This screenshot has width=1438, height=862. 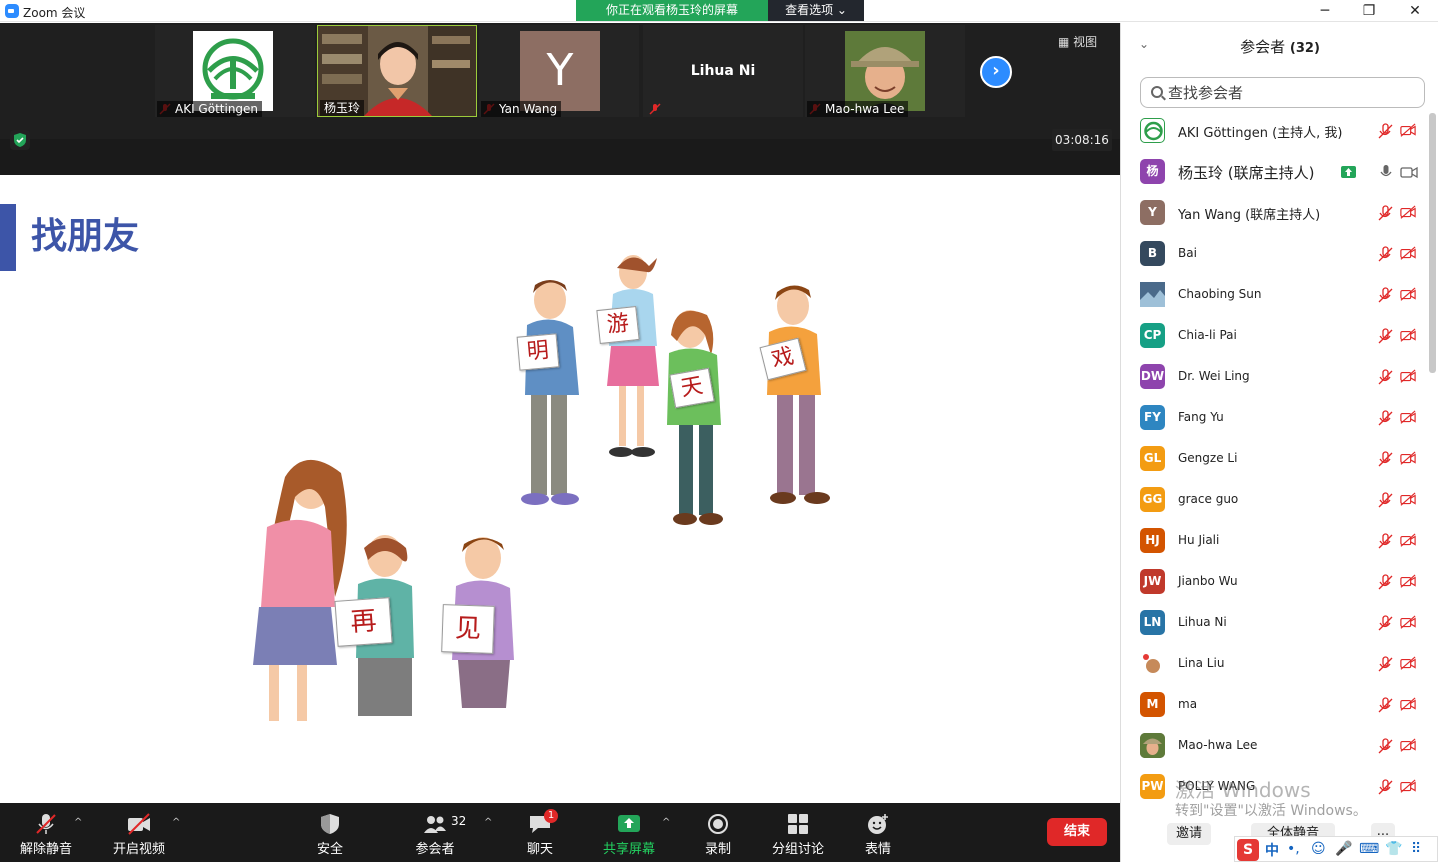 What do you see at coordinates (1274, 254) in the screenshot?
I see `participant-row: B Bai` at bounding box center [1274, 254].